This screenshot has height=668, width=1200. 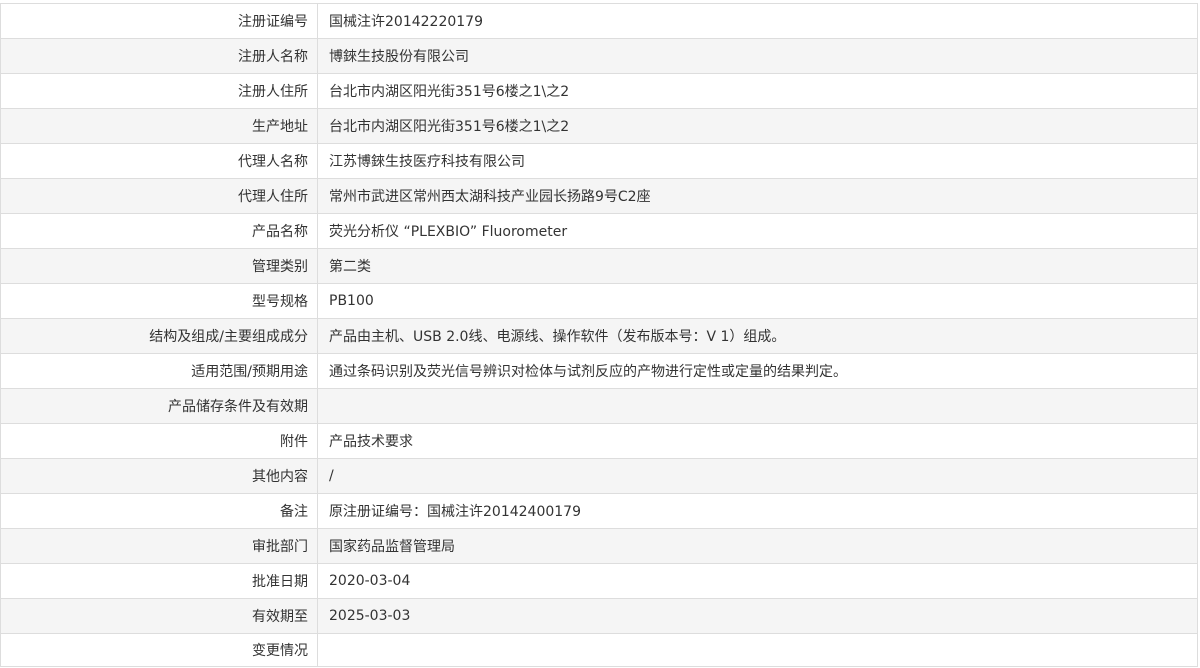 I want to click on table-row: 备注 原注册证编号：国械注许20142400179, so click(x=599, y=511).